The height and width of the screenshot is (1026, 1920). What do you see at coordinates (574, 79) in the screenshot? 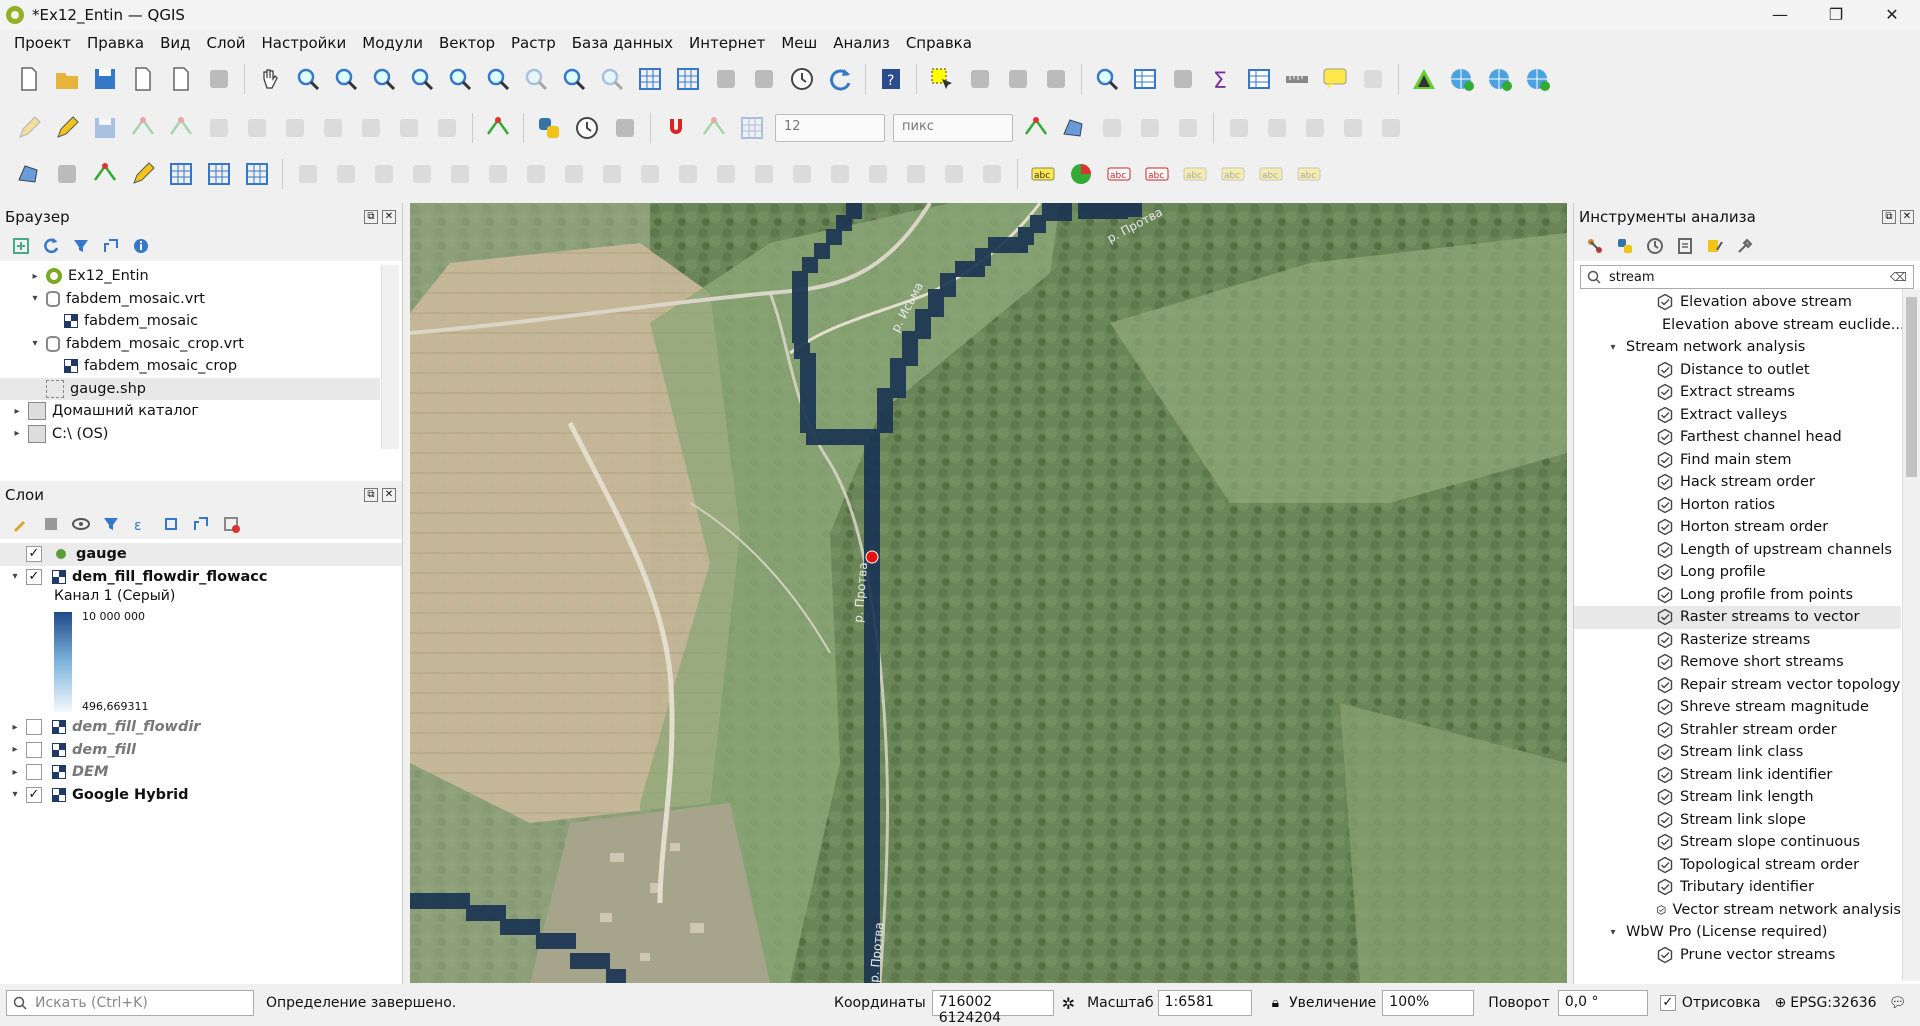
I see `zoom-last-icon` at bounding box center [574, 79].